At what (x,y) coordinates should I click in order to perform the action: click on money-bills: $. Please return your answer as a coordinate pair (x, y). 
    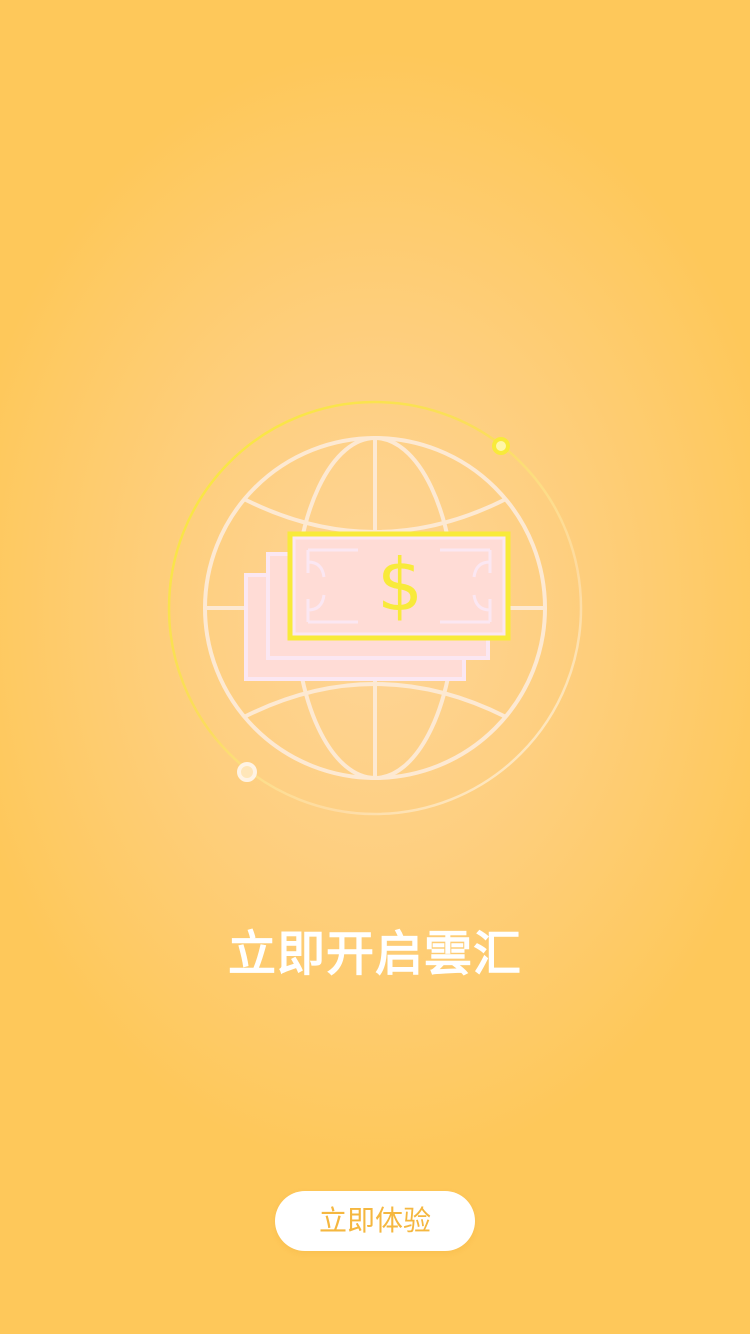
    Looking at the image, I should click on (377, 606).